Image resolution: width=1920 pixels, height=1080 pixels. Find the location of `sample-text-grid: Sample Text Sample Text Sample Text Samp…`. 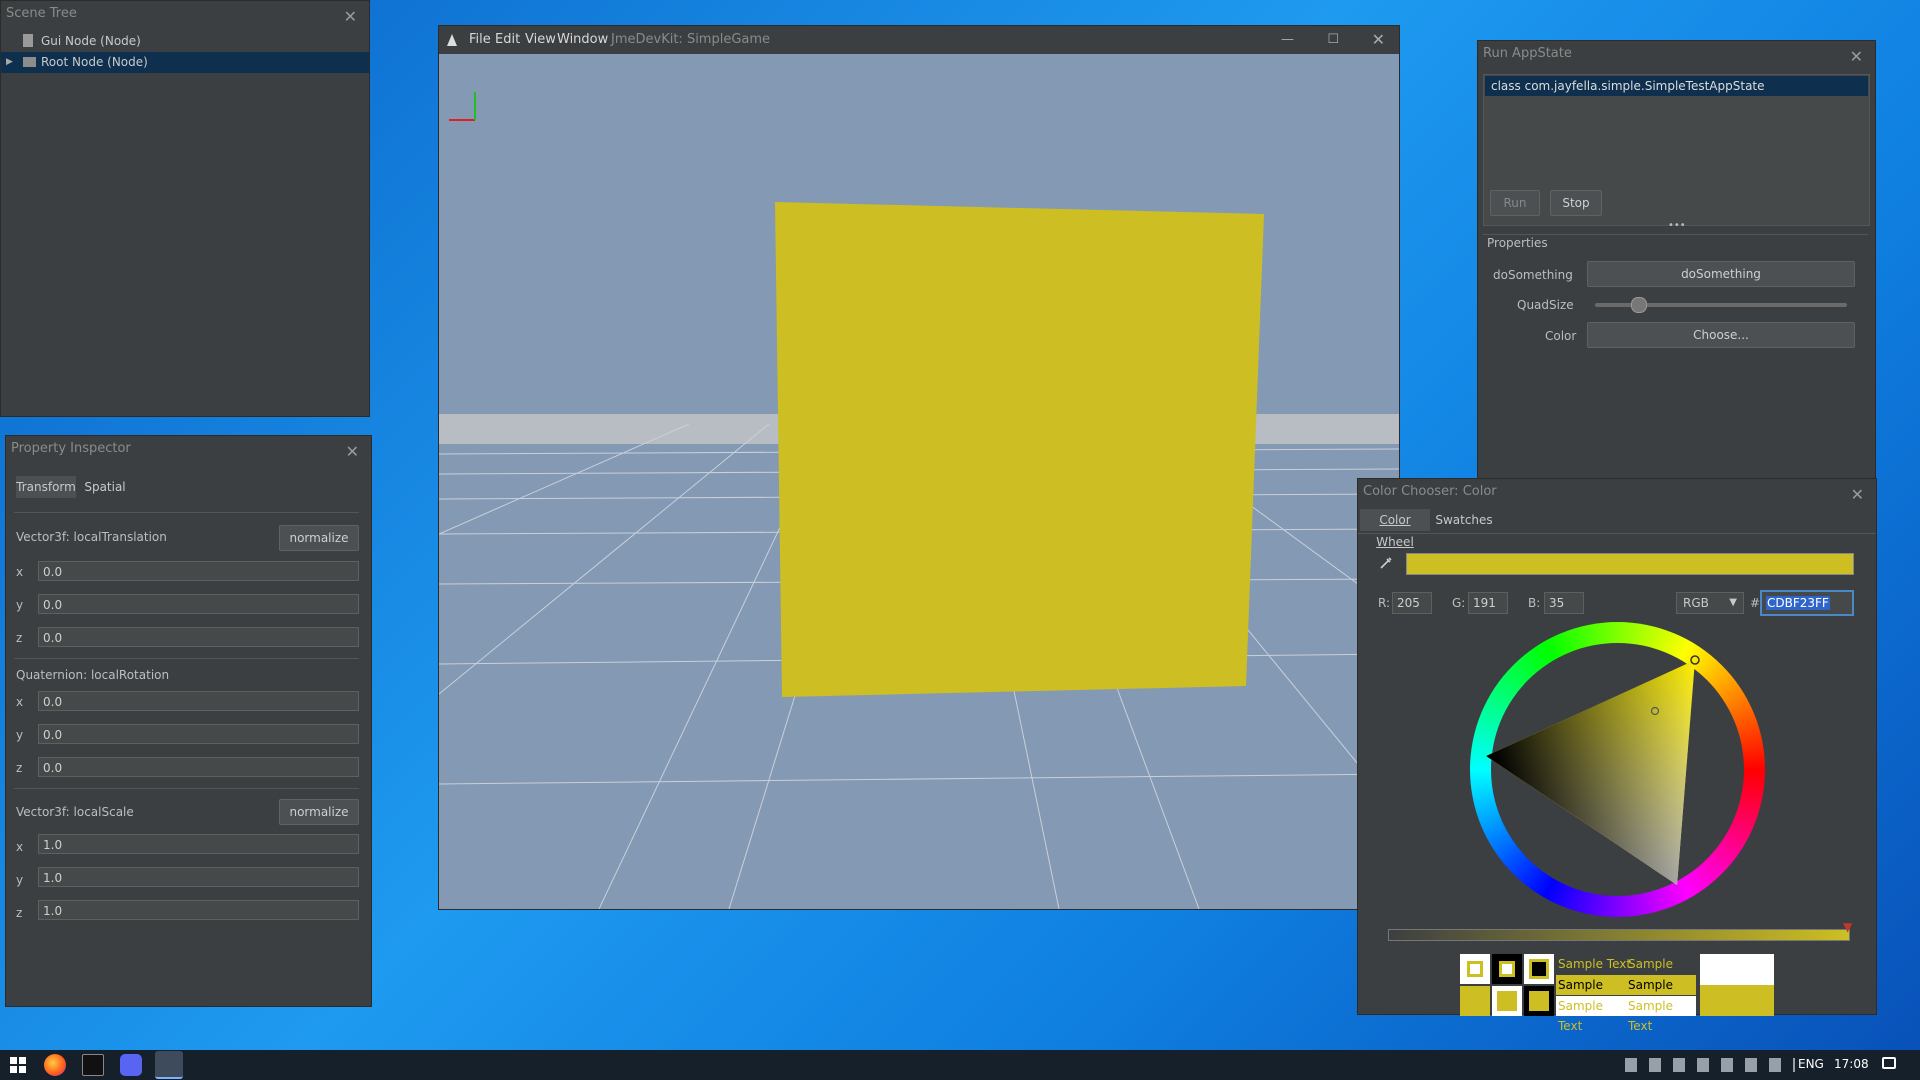

sample-text-grid: Sample Text Sample Text Sample Text Samp… is located at coordinates (1626, 993).